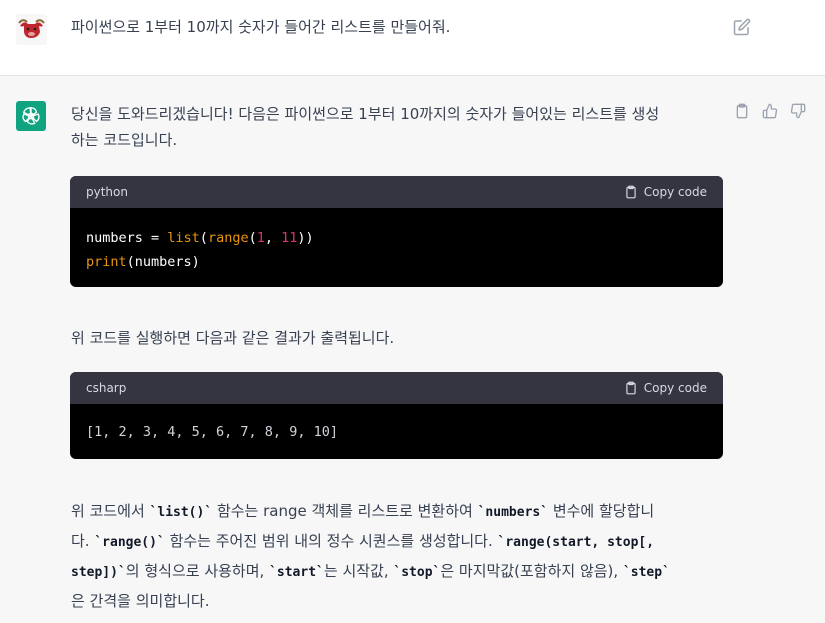  I want to click on inline-code: `step`, so click(646, 572).